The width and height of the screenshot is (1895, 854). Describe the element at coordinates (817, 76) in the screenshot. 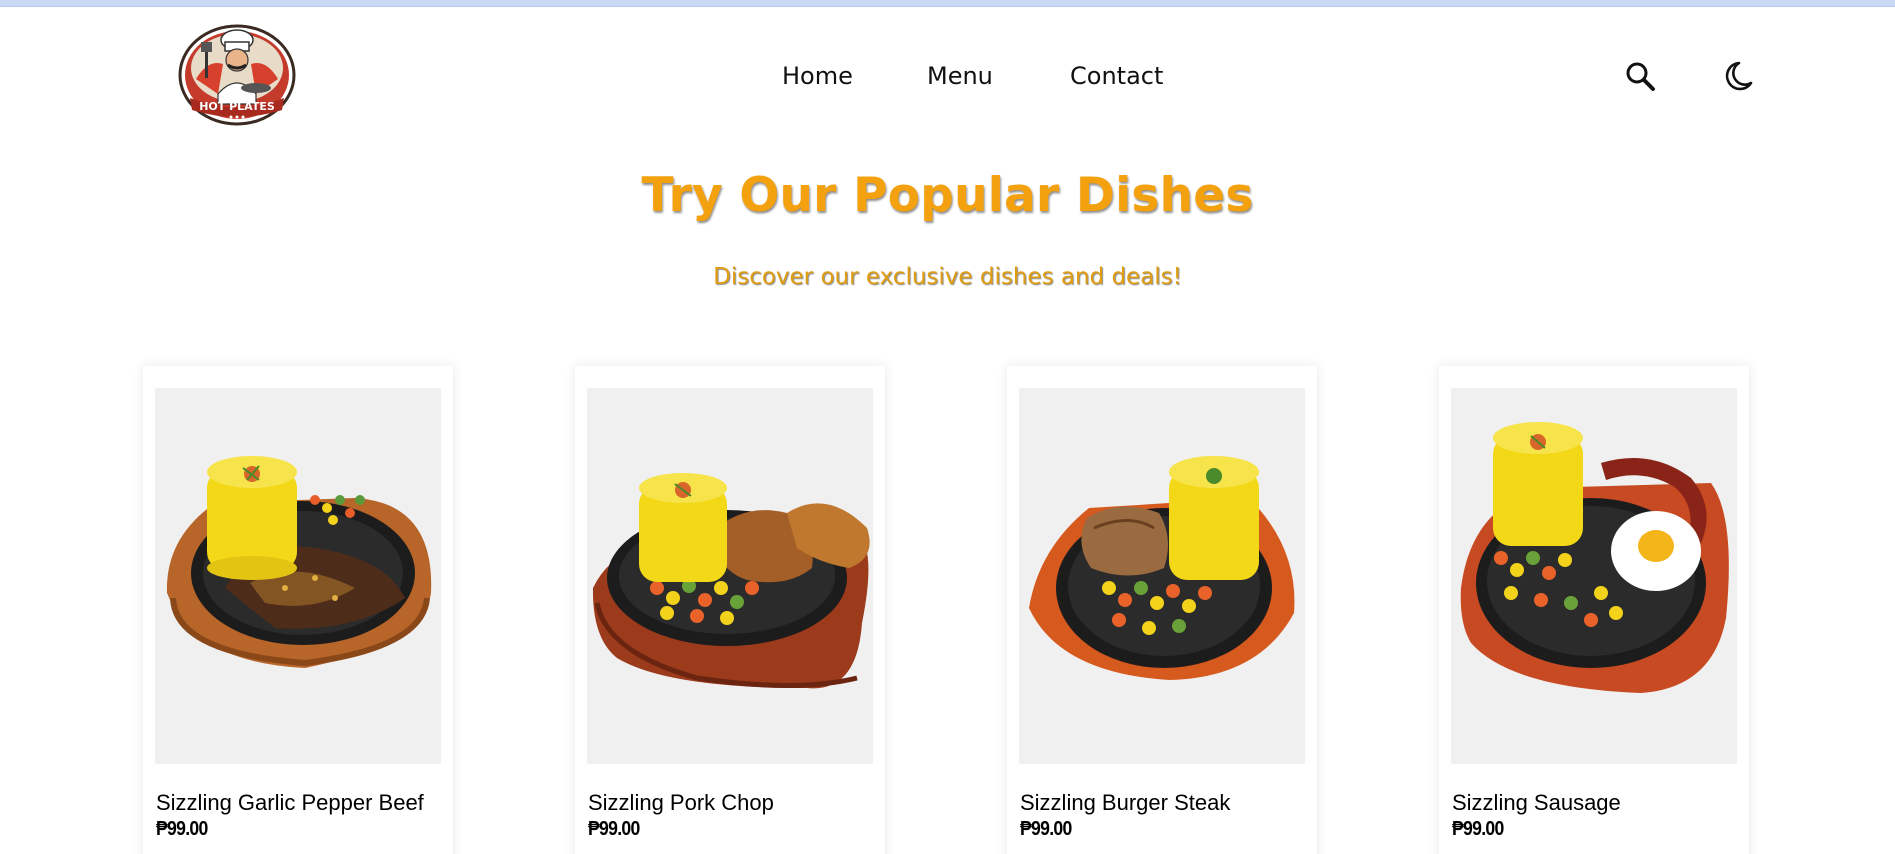

I see `nav-home-link: Home` at that location.